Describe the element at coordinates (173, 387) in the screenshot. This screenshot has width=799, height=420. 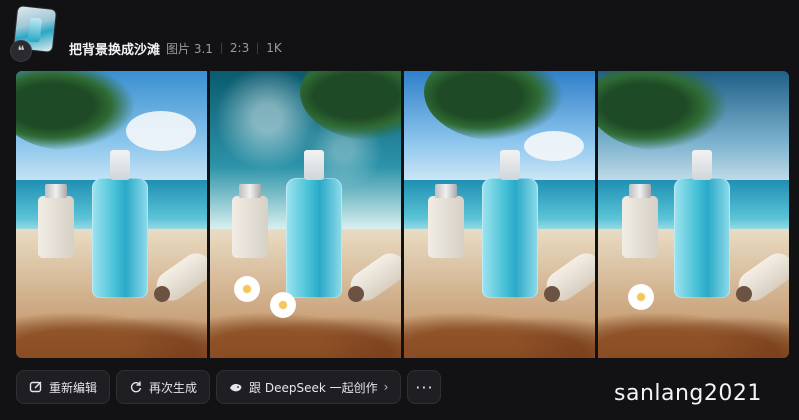
I see `regenerate-label: 再次生成` at that location.